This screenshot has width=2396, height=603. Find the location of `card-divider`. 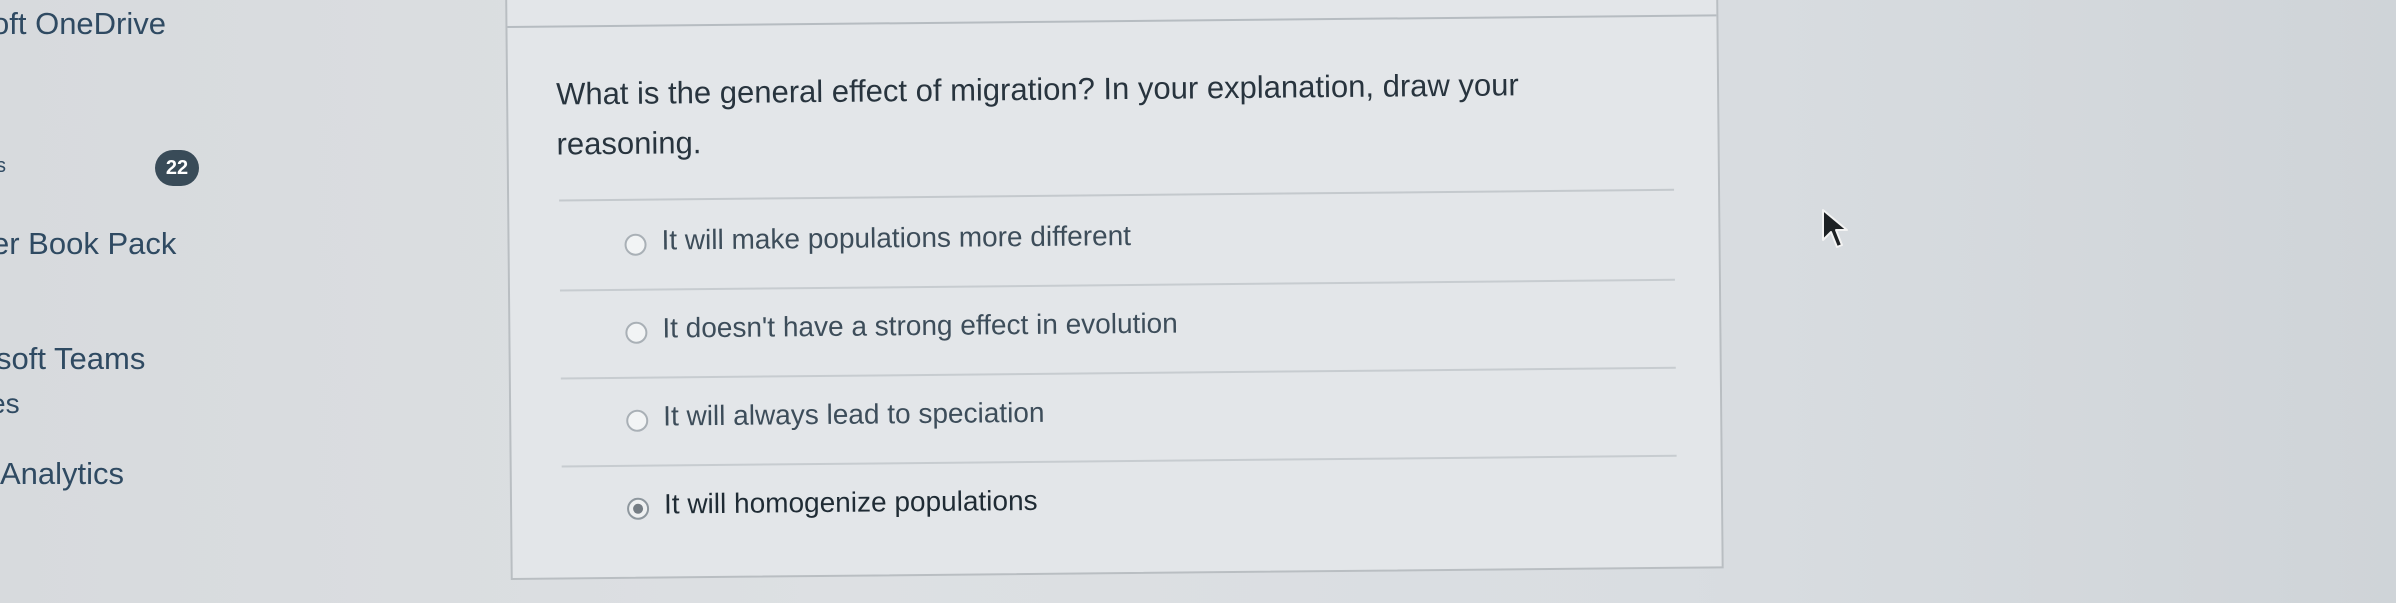

card-divider is located at coordinates (1112, 21).